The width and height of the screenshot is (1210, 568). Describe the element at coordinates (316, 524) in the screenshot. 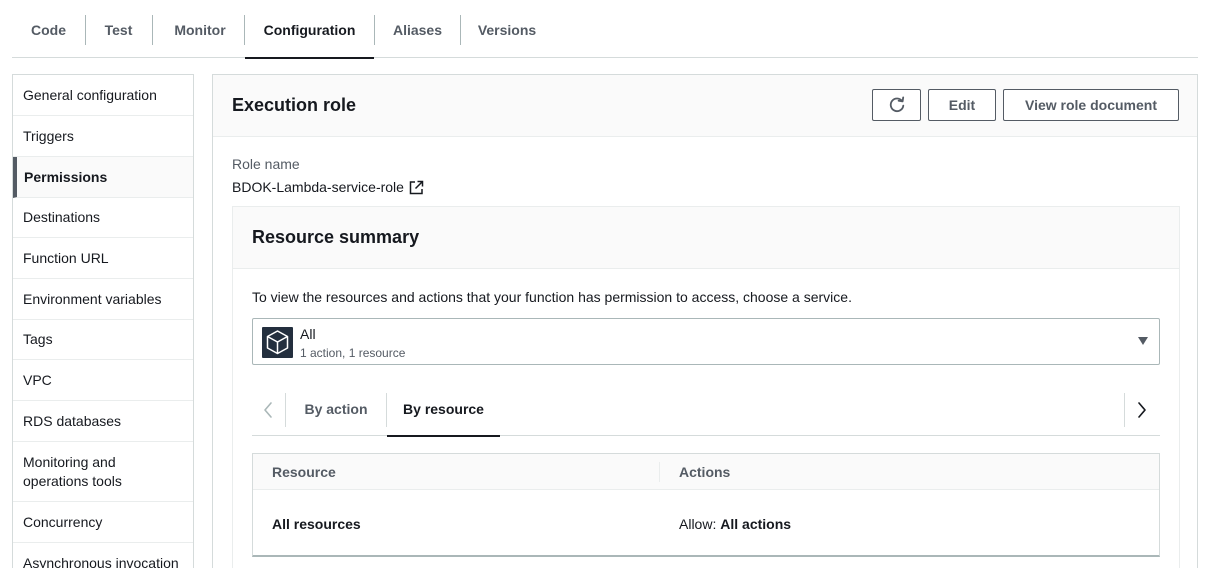

I see `row-resource: All resources` at that location.